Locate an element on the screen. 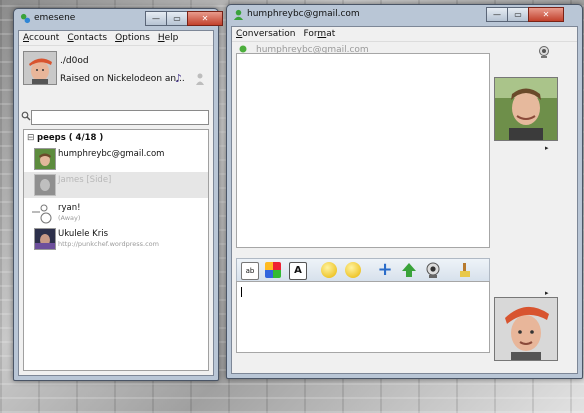 Image resolution: width=584 pixels, height=413 pixels. message-input is located at coordinates (363, 317).